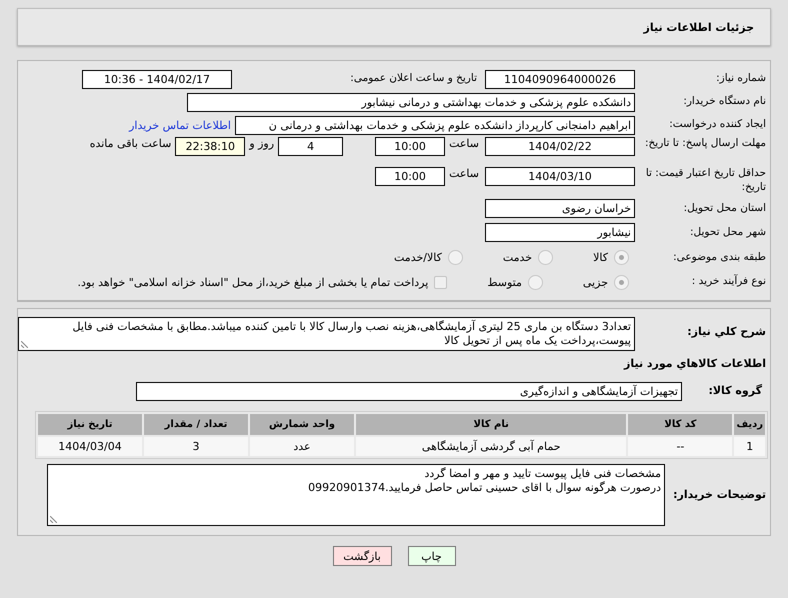 The width and height of the screenshot is (788, 598). What do you see at coordinates (261, 143) in the screenshot?
I see `days-label: روز و` at bounding box center [261, 143].